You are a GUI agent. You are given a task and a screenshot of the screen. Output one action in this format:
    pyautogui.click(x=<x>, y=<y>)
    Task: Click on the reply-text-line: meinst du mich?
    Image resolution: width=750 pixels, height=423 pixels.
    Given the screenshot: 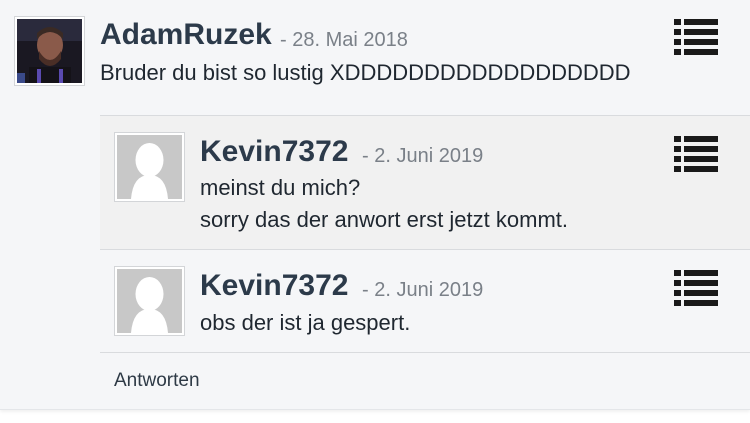 What is the action you would take?
    pyautogui.click(x=280, y=187)
    